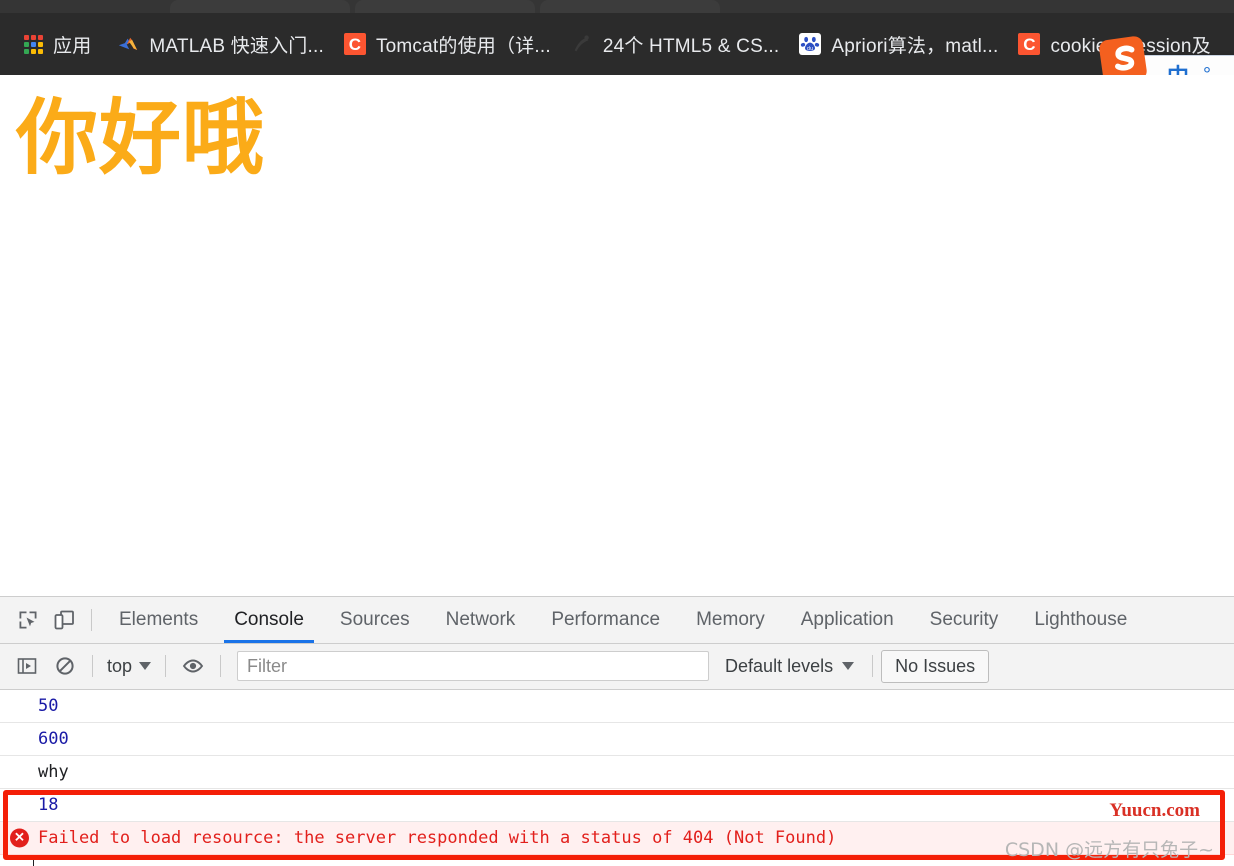 The image size is (1234, 866). Describe the element at coordinates (65, 666) in the screenshot. I see `clear-console-icon` at that location.